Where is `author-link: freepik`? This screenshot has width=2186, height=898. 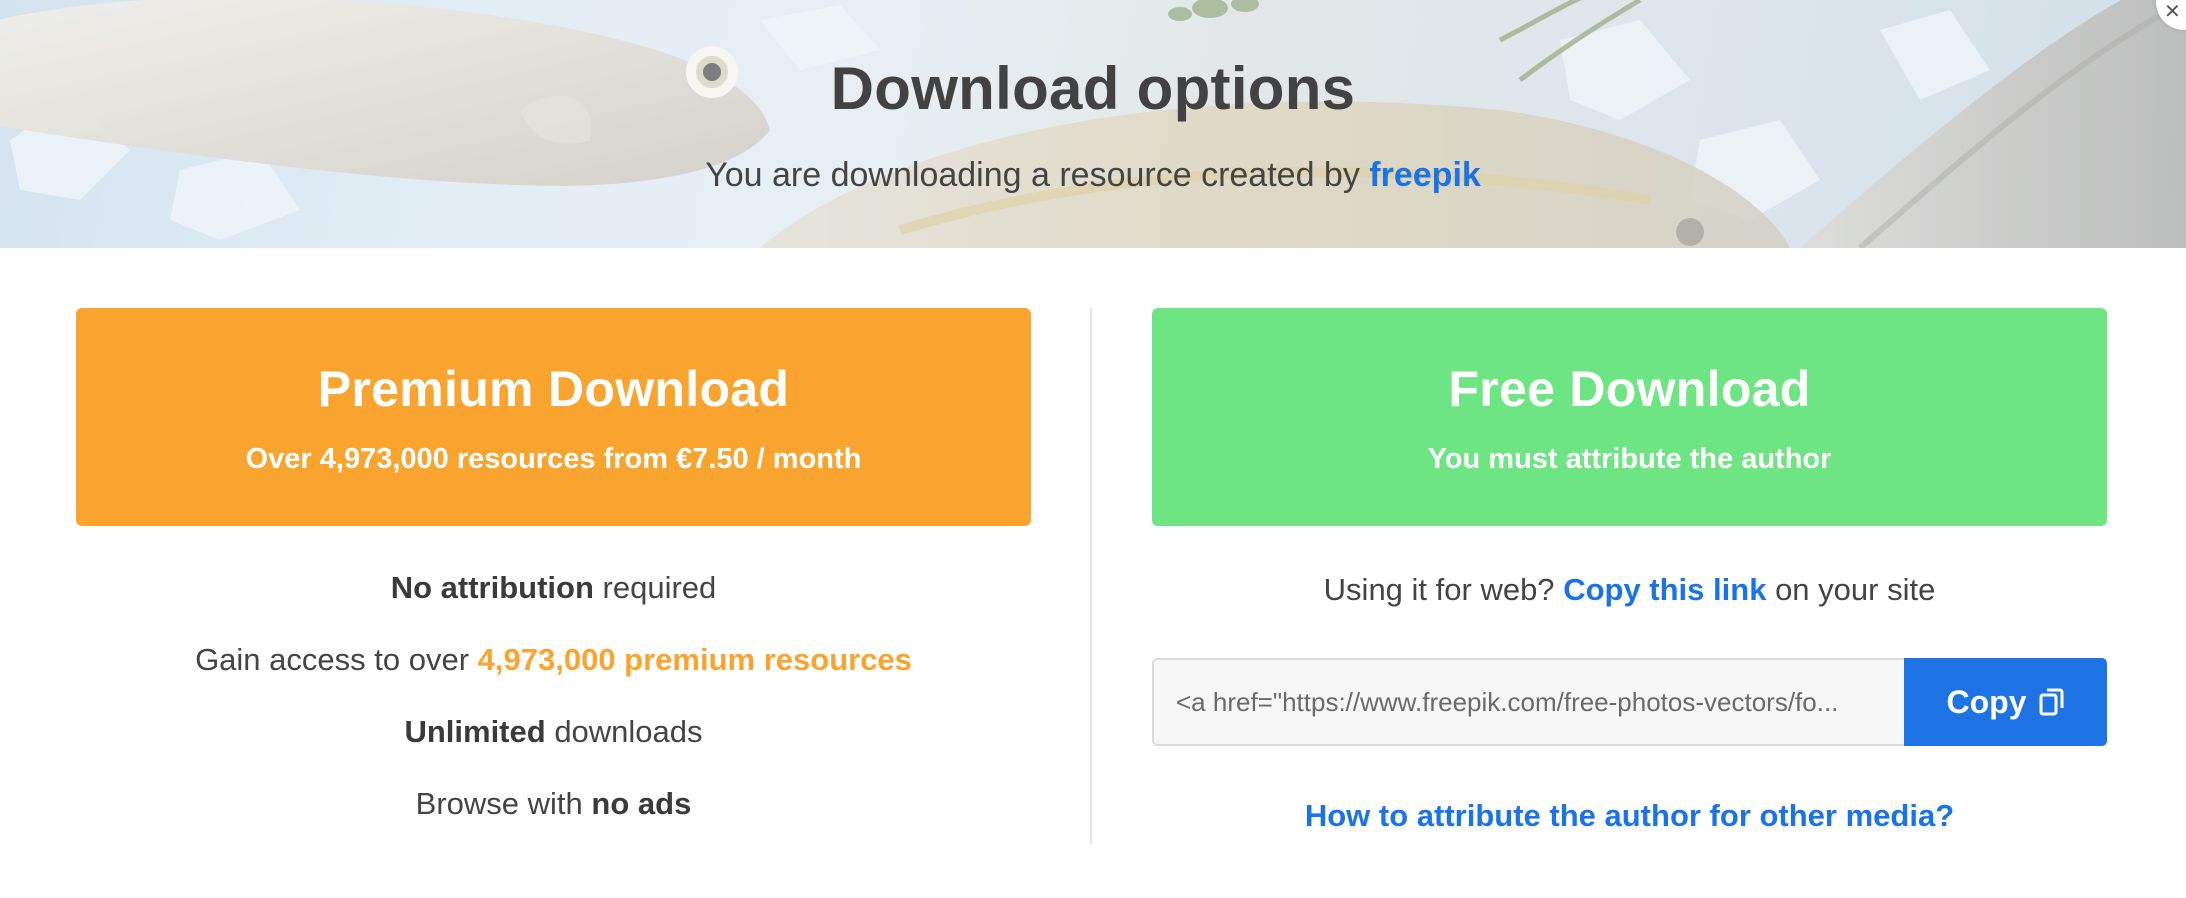 author-link: freepik is located at coordinates (1425, 175).